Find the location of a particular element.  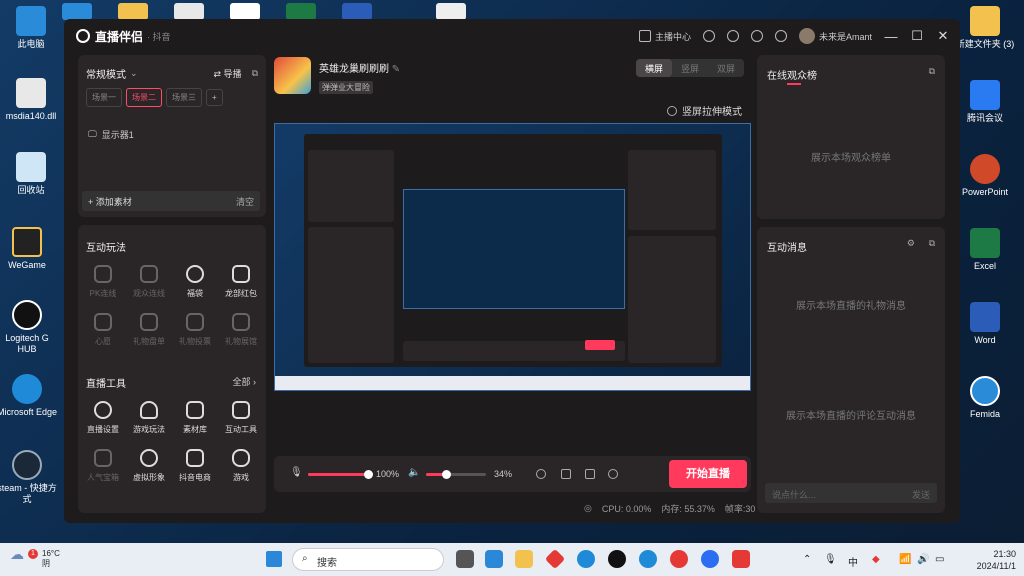

audience-link-tool: 观众连线 is located at coordinates (149, 282).